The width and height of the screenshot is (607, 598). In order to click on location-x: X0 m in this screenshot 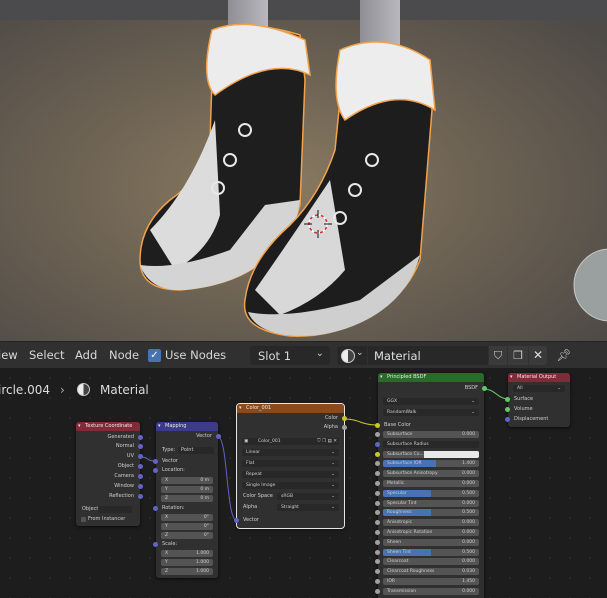, I will do `click(187, 480)`.